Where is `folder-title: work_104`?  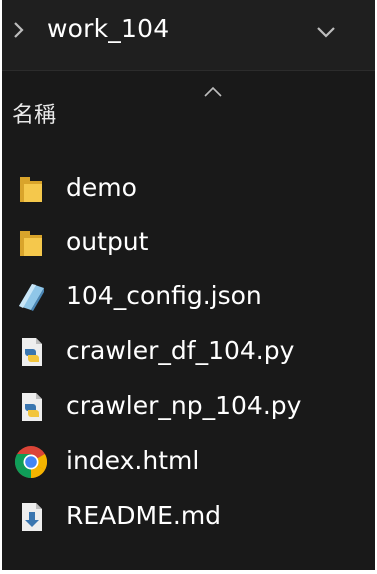 folder-title: work_104 is located at coordinates (108, 28).